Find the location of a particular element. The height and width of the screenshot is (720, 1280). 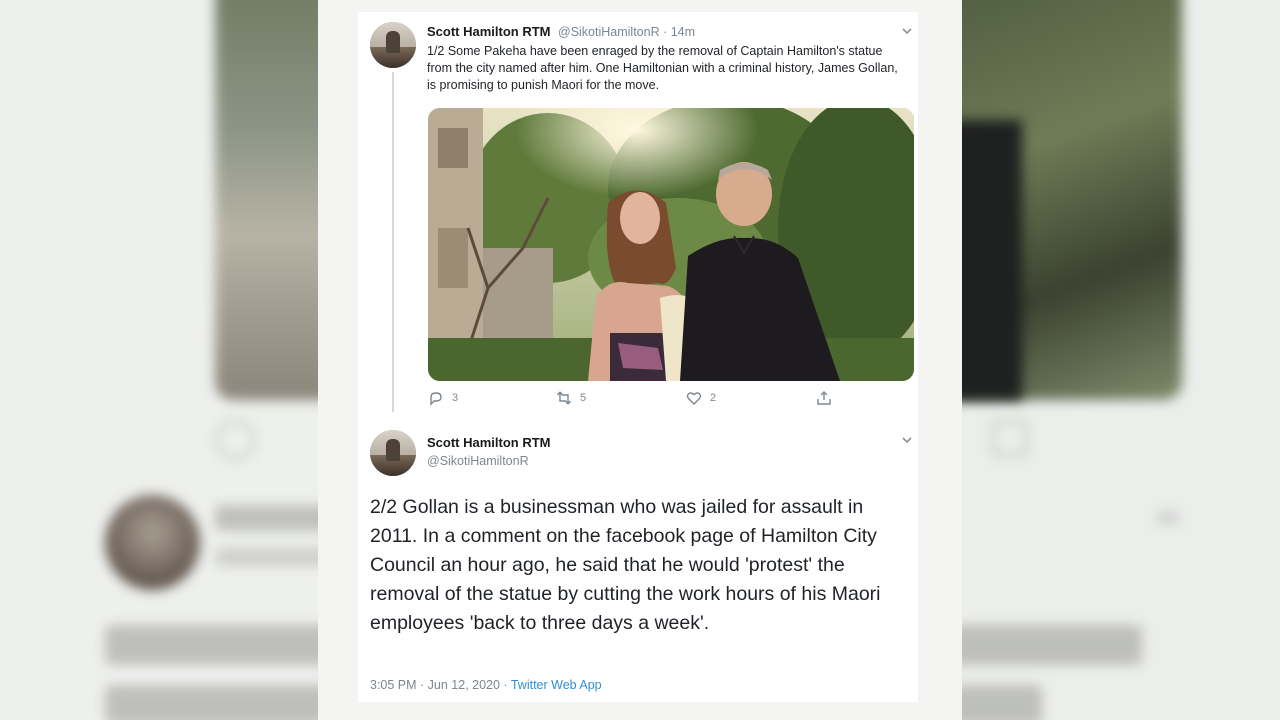

retweet-button: 5 is located at coordinates (571, 398).